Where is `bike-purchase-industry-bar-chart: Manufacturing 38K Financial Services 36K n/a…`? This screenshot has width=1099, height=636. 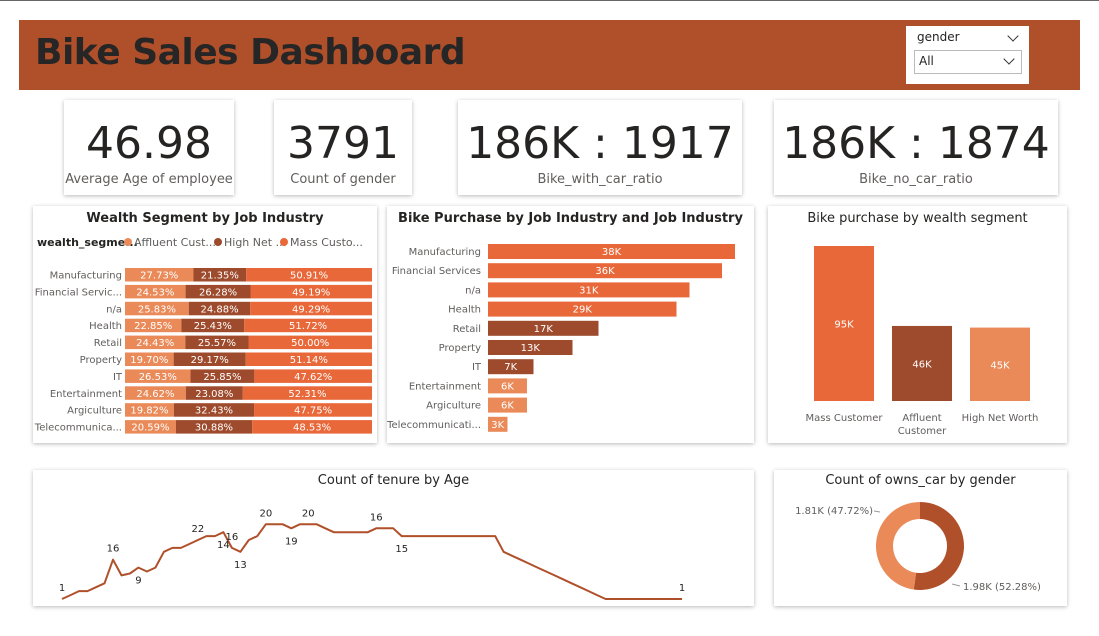 bike-purchase-industry-bar-chart: Manufacturing 38K Financial Services 36K n/a… is located at coordinates (561, 338).